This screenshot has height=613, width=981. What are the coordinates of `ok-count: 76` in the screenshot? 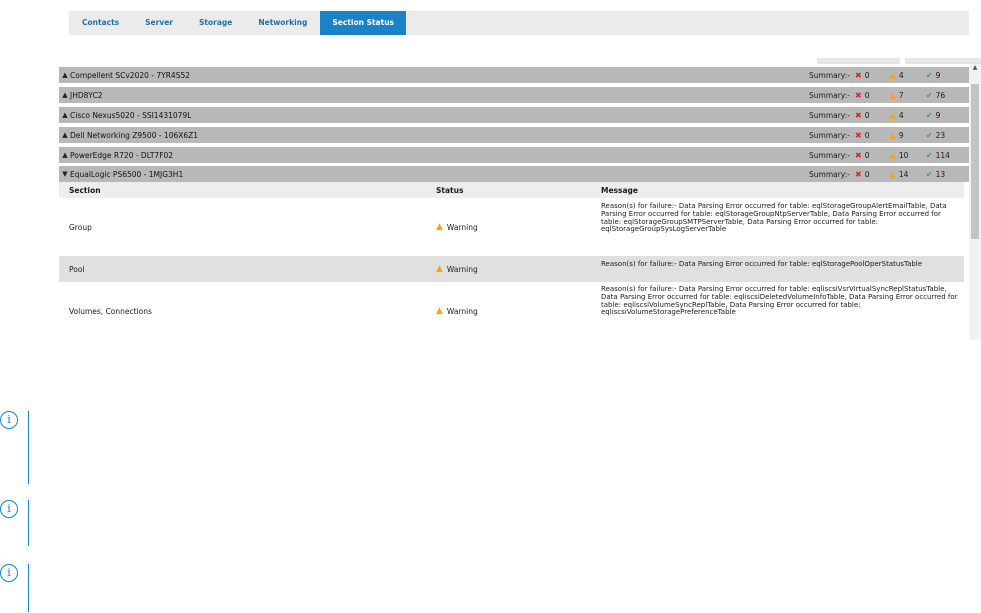 It's located at (940, 95).